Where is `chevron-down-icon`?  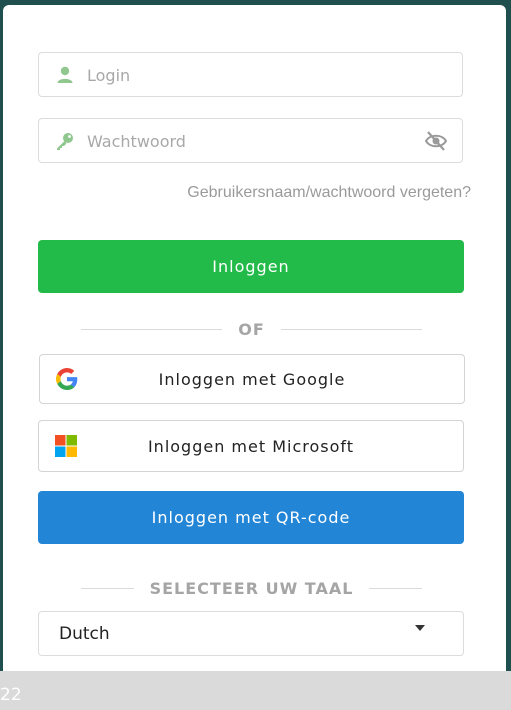
chevron-down-icon is located at coordinates (420, 628).